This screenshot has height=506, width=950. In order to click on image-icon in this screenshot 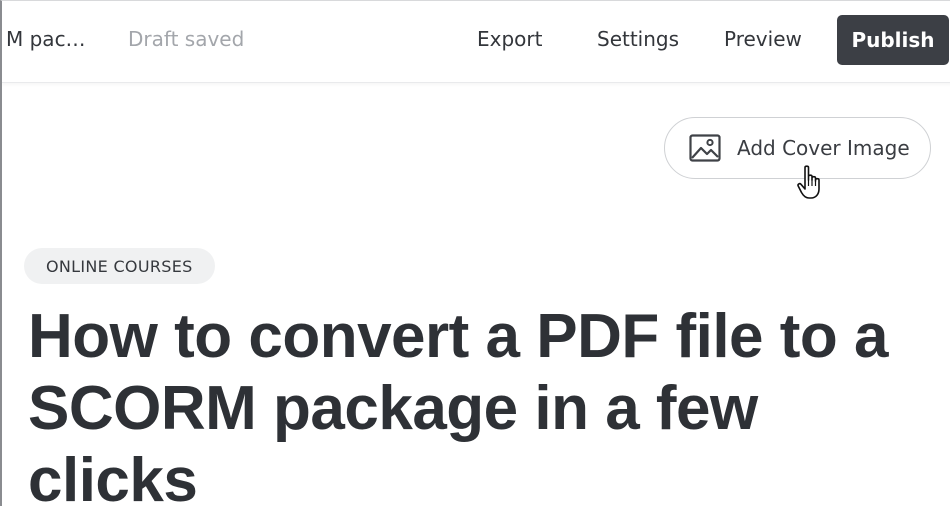, I will do `click(705, 148)`.